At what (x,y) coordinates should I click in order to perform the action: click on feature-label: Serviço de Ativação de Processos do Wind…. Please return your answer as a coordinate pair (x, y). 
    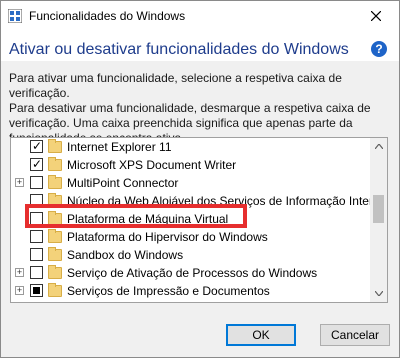
    Looking at the image, I should click on (192, 273).